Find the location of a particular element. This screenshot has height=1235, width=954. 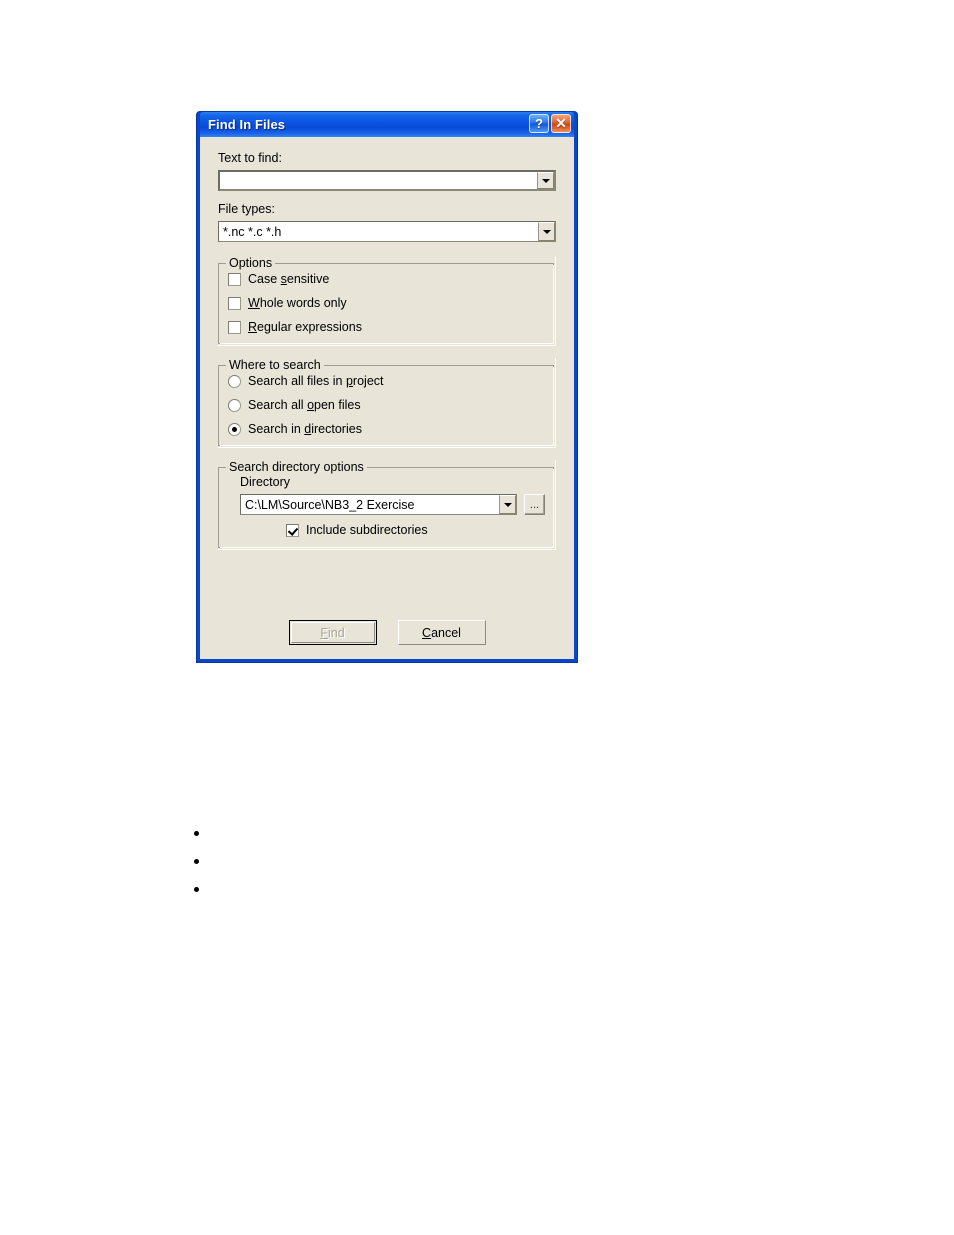

radio-search-all-open-files: Search all open files is located at coordinates (386, 405).